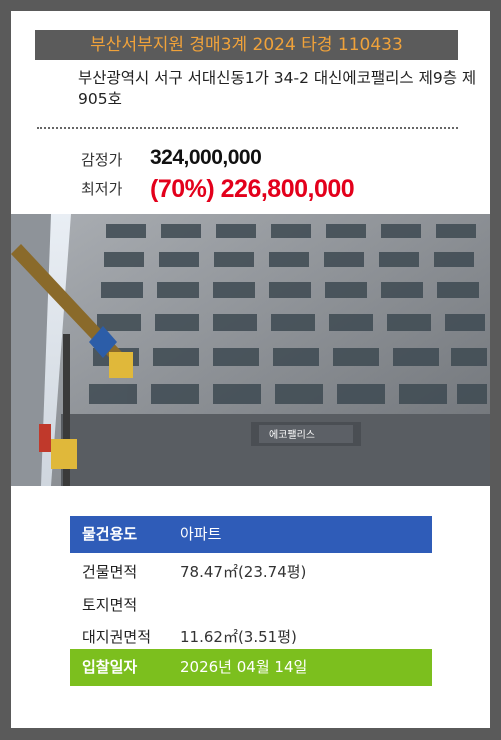  Describe the element at coordinates (201, 534) in the screenshot. I see `property-type-value: 아파트` at that location.